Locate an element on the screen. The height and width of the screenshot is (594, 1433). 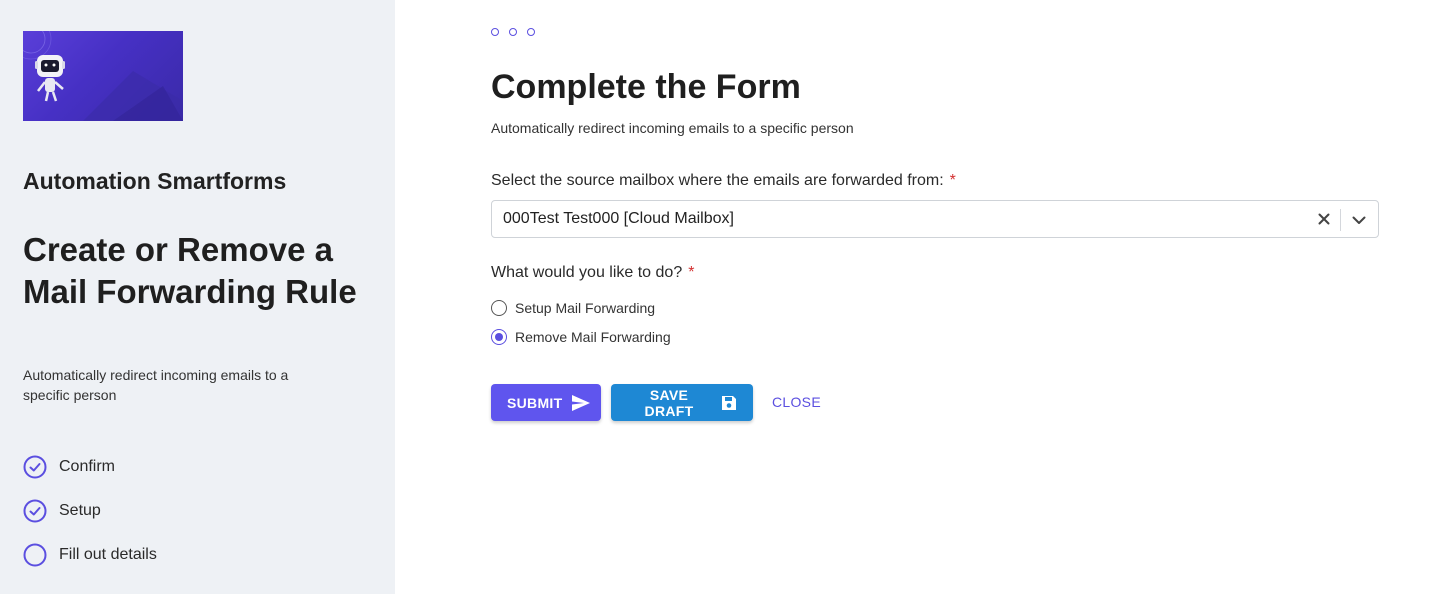
floppy-disk-icon is located at coordinates (729, 403).